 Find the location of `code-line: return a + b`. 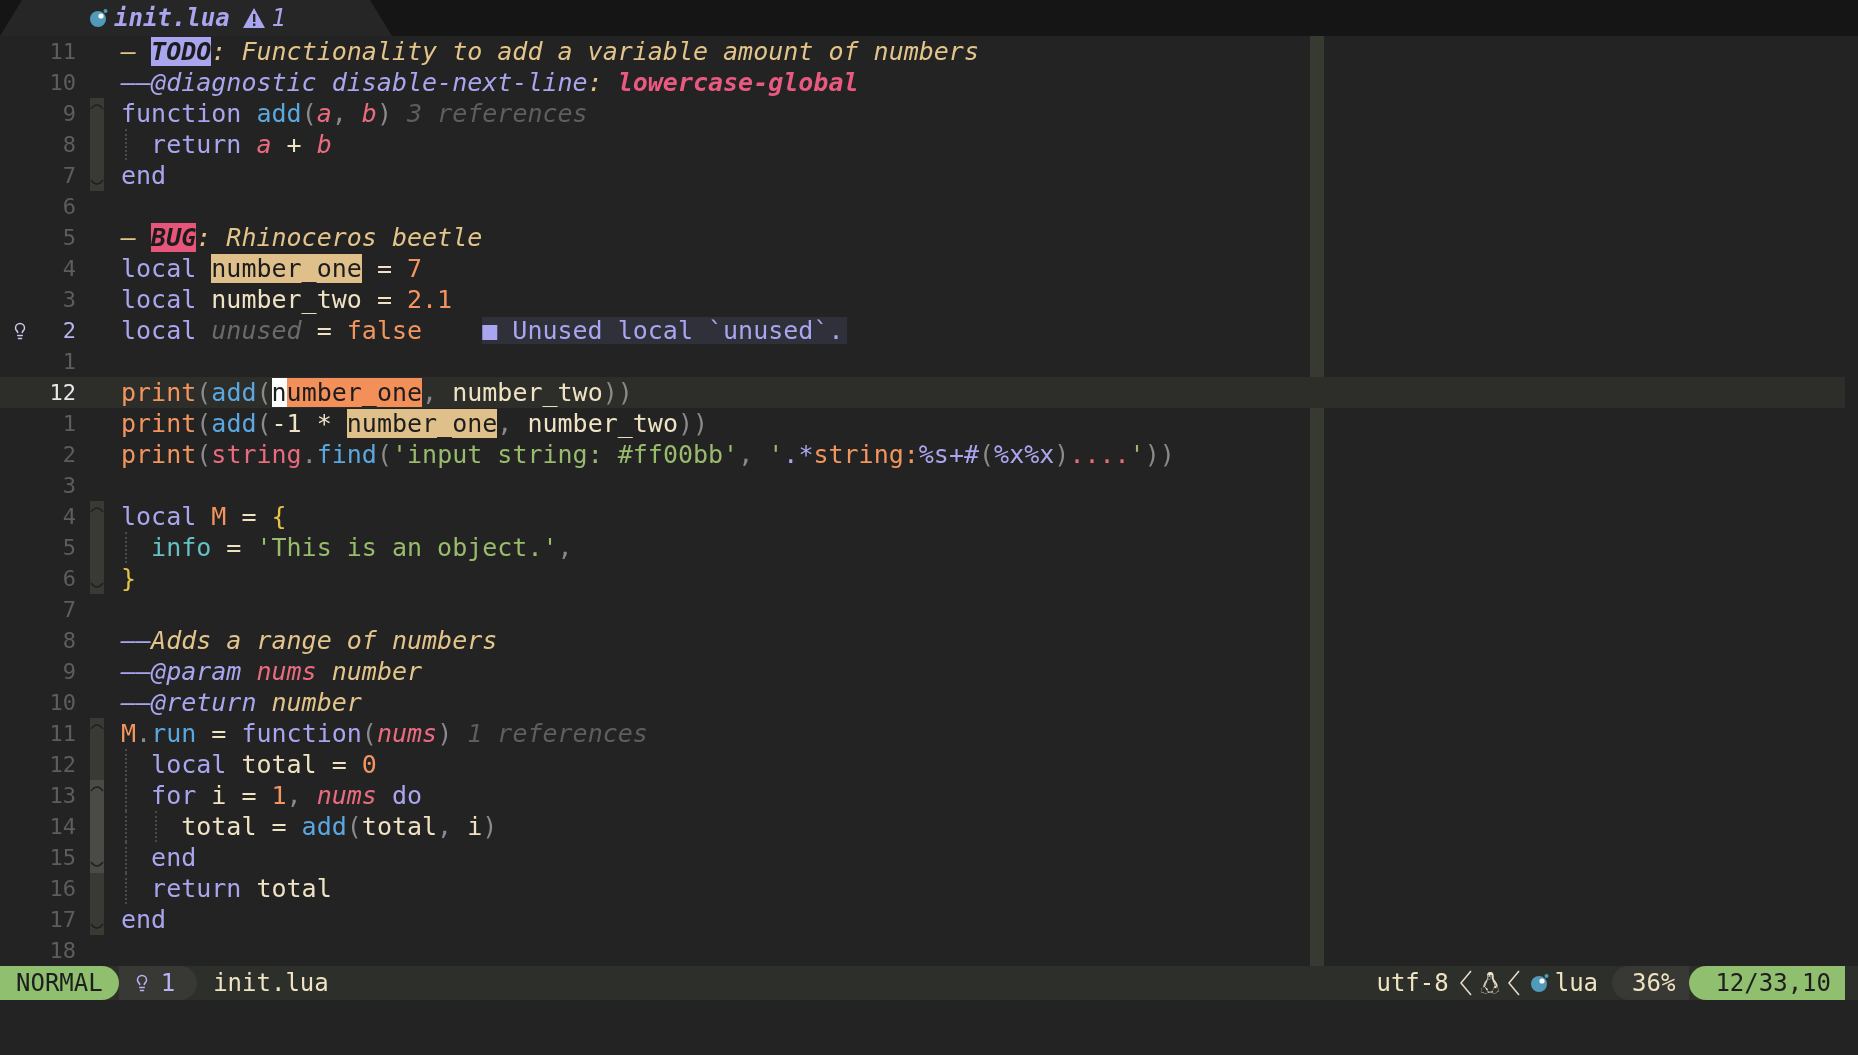

code-line: return a + b is located at coordinates (241, 144).